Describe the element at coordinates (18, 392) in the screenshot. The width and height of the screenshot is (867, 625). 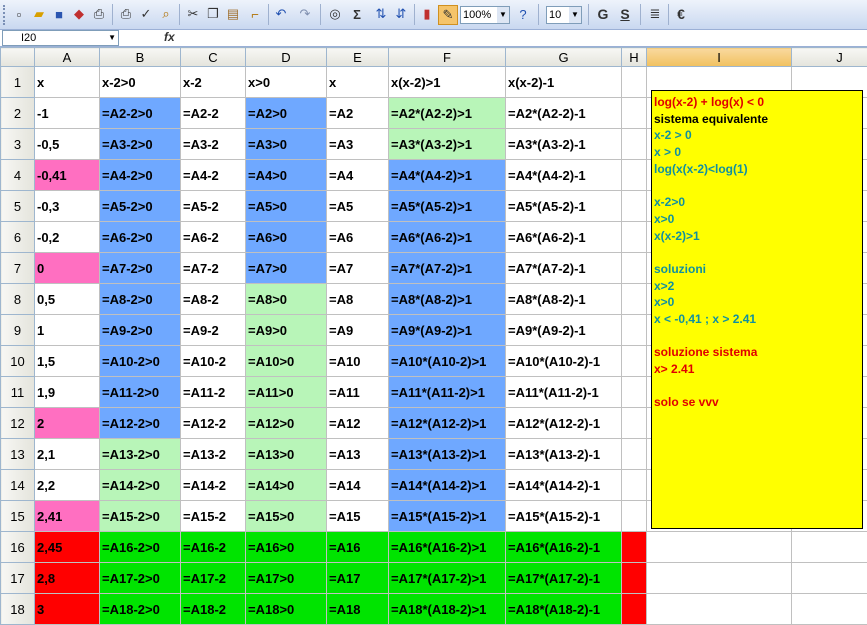
I see `row-header: 11` at that location.